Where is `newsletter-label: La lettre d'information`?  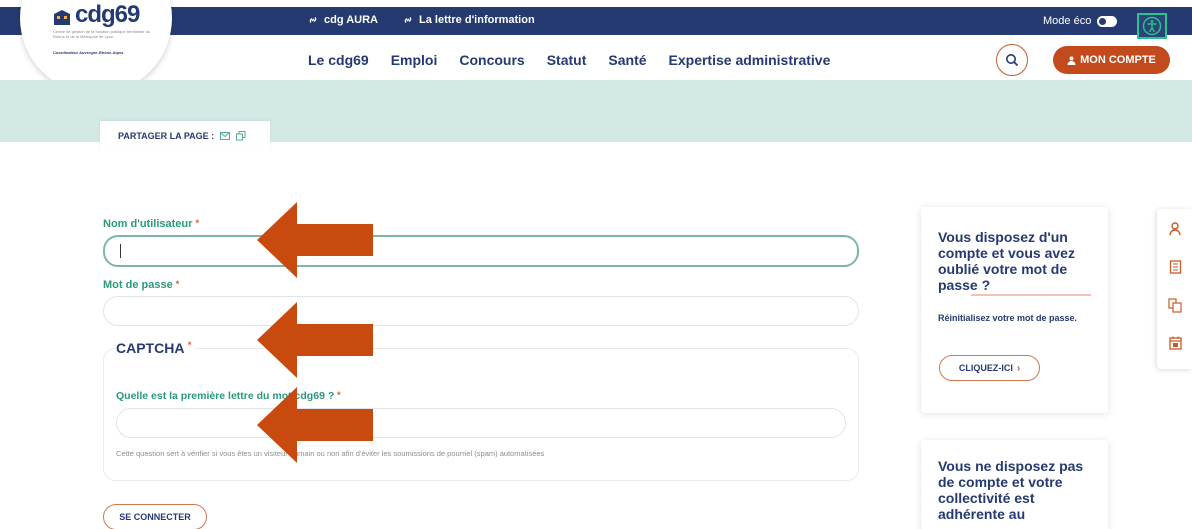 newsletter-label: La lettre d'information is located at coordinates (477, 20).